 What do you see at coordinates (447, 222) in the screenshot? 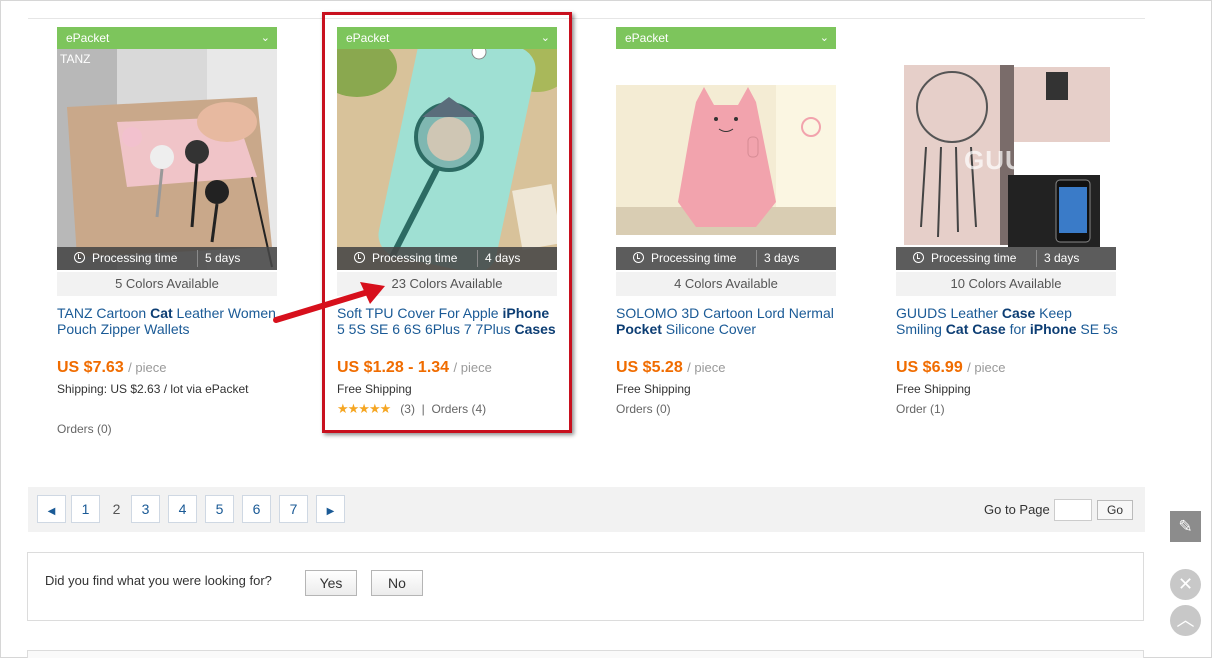
I see `highlight-box` at bounding box center [447, 222].